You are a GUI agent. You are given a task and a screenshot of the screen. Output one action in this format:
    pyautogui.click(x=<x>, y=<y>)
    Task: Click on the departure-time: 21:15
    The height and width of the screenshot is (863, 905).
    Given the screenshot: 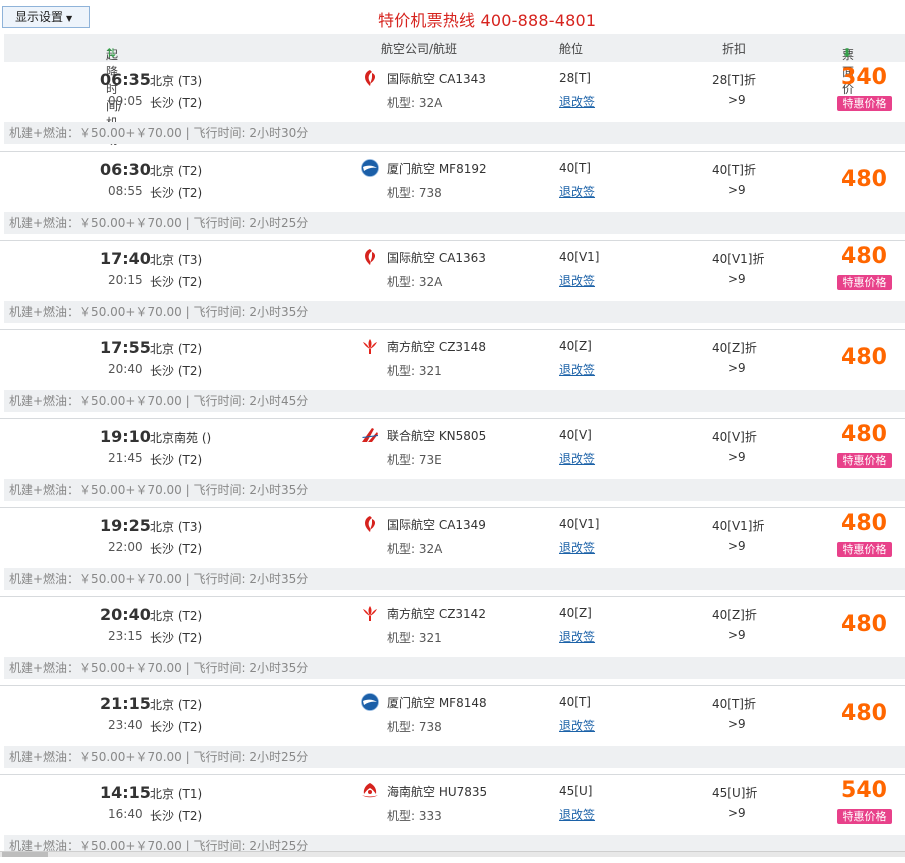 What is the action you would take?
    pyautogui.click(x=125, y=703)
    